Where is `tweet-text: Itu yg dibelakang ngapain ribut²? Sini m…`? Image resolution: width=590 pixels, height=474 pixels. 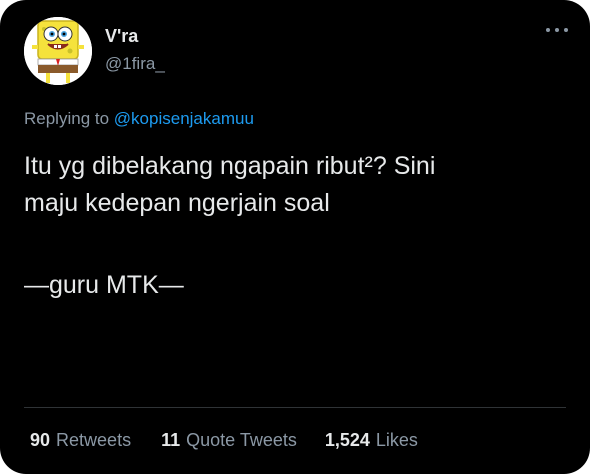
tweet-text: Itu yg dibelakang ngapain ribut²? Sini m… is located at coordinates (294, 185).